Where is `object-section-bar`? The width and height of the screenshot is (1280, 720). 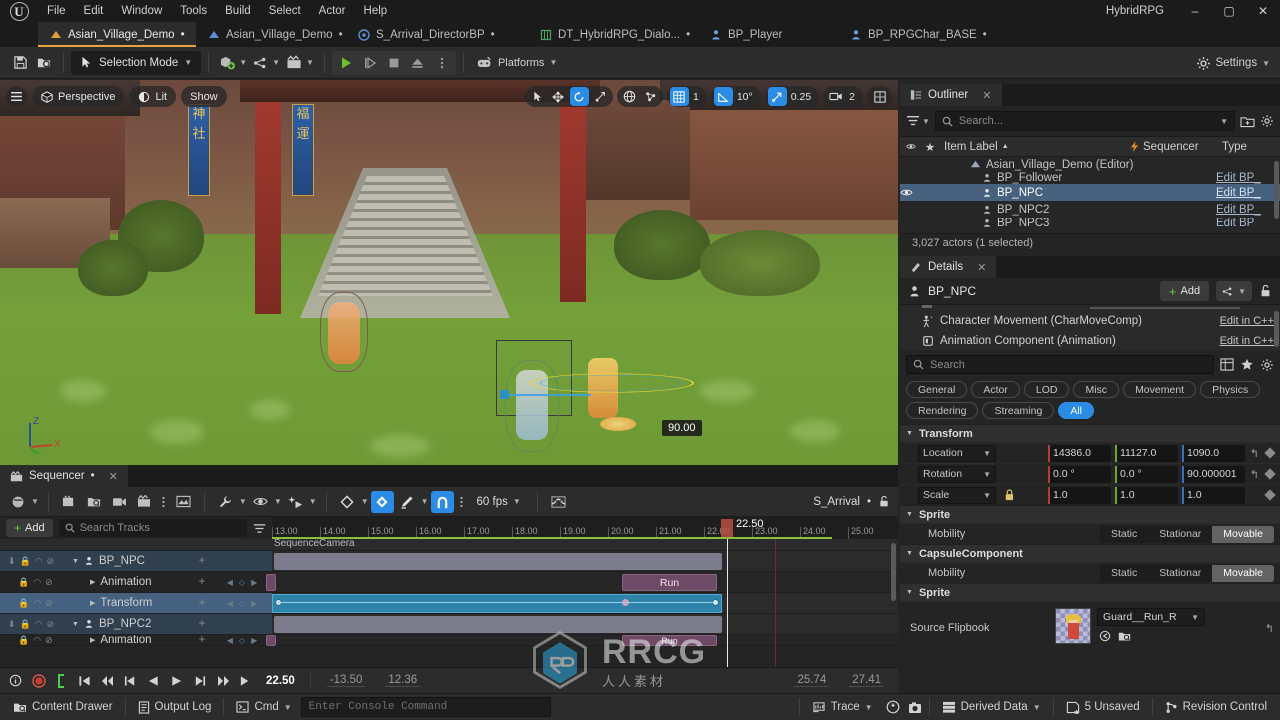
object-section-bar is located at coordinates (498, 624).